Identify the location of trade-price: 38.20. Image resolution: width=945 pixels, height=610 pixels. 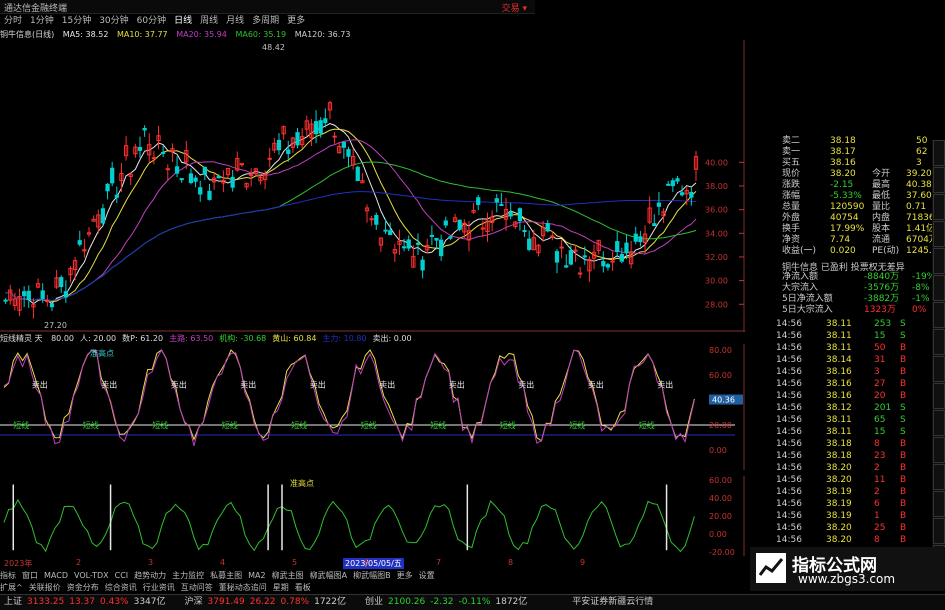
(839, 540).